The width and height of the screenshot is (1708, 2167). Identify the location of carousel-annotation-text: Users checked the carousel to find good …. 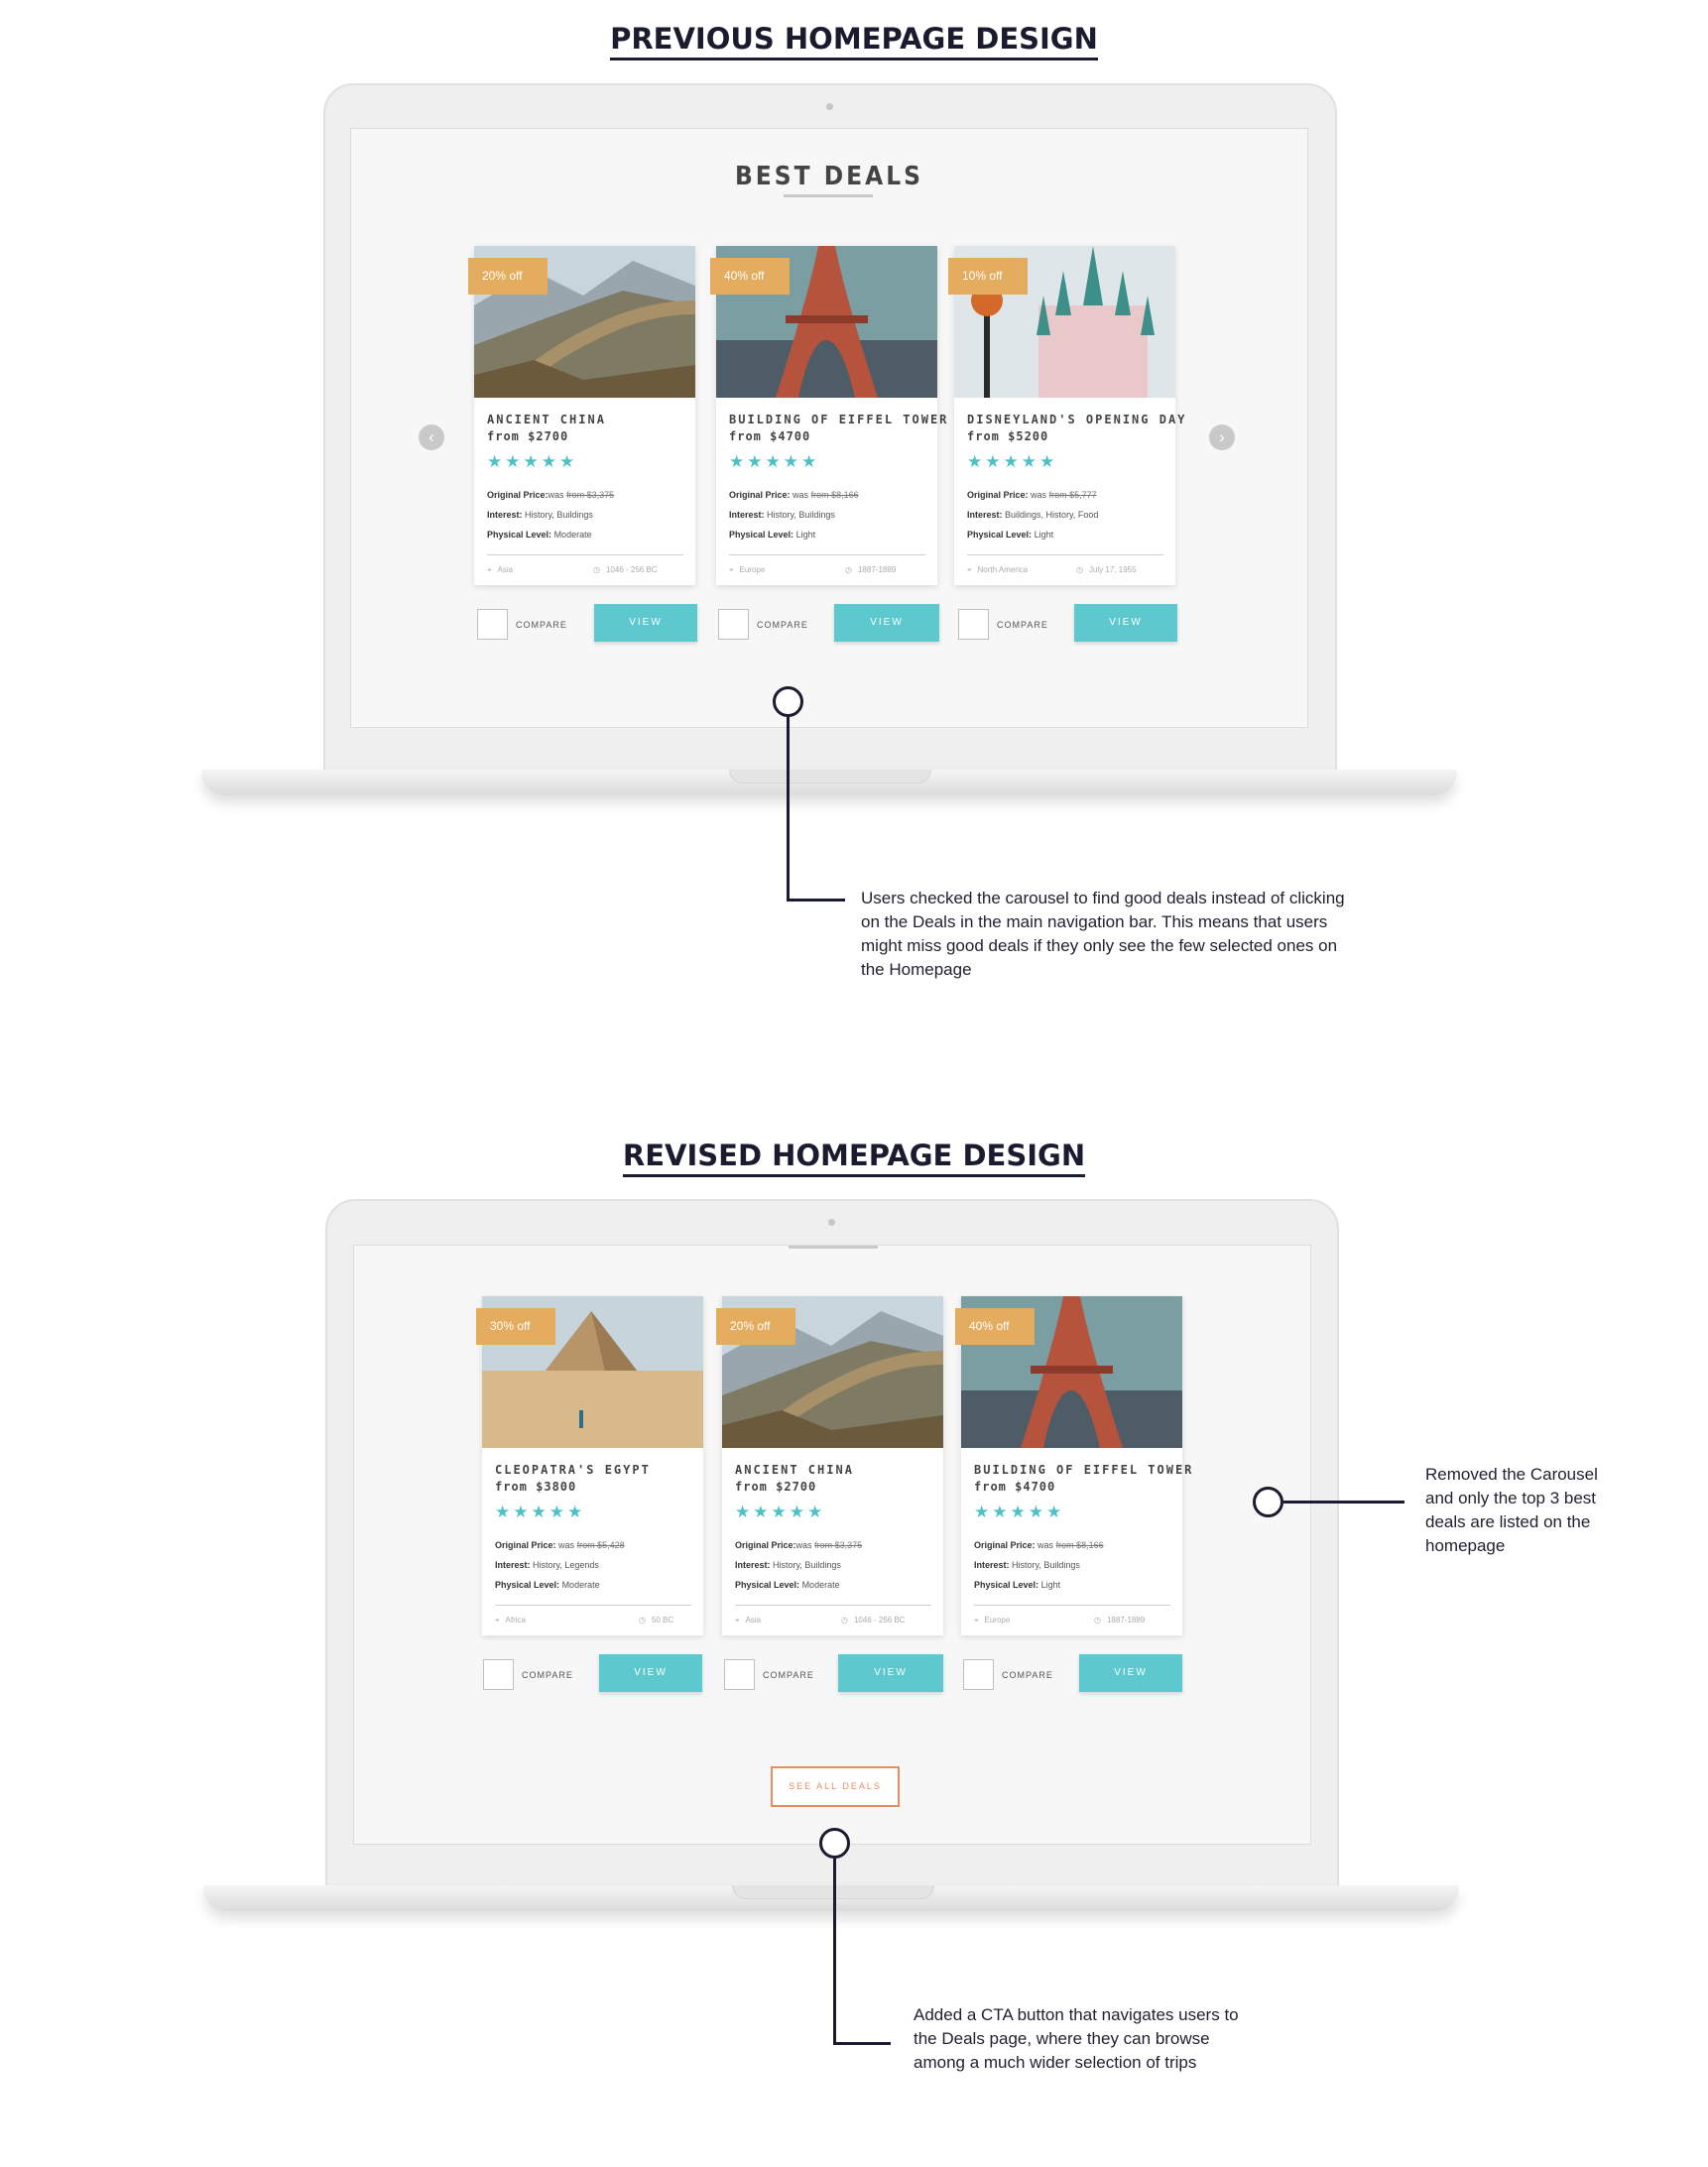
(1103, 934).